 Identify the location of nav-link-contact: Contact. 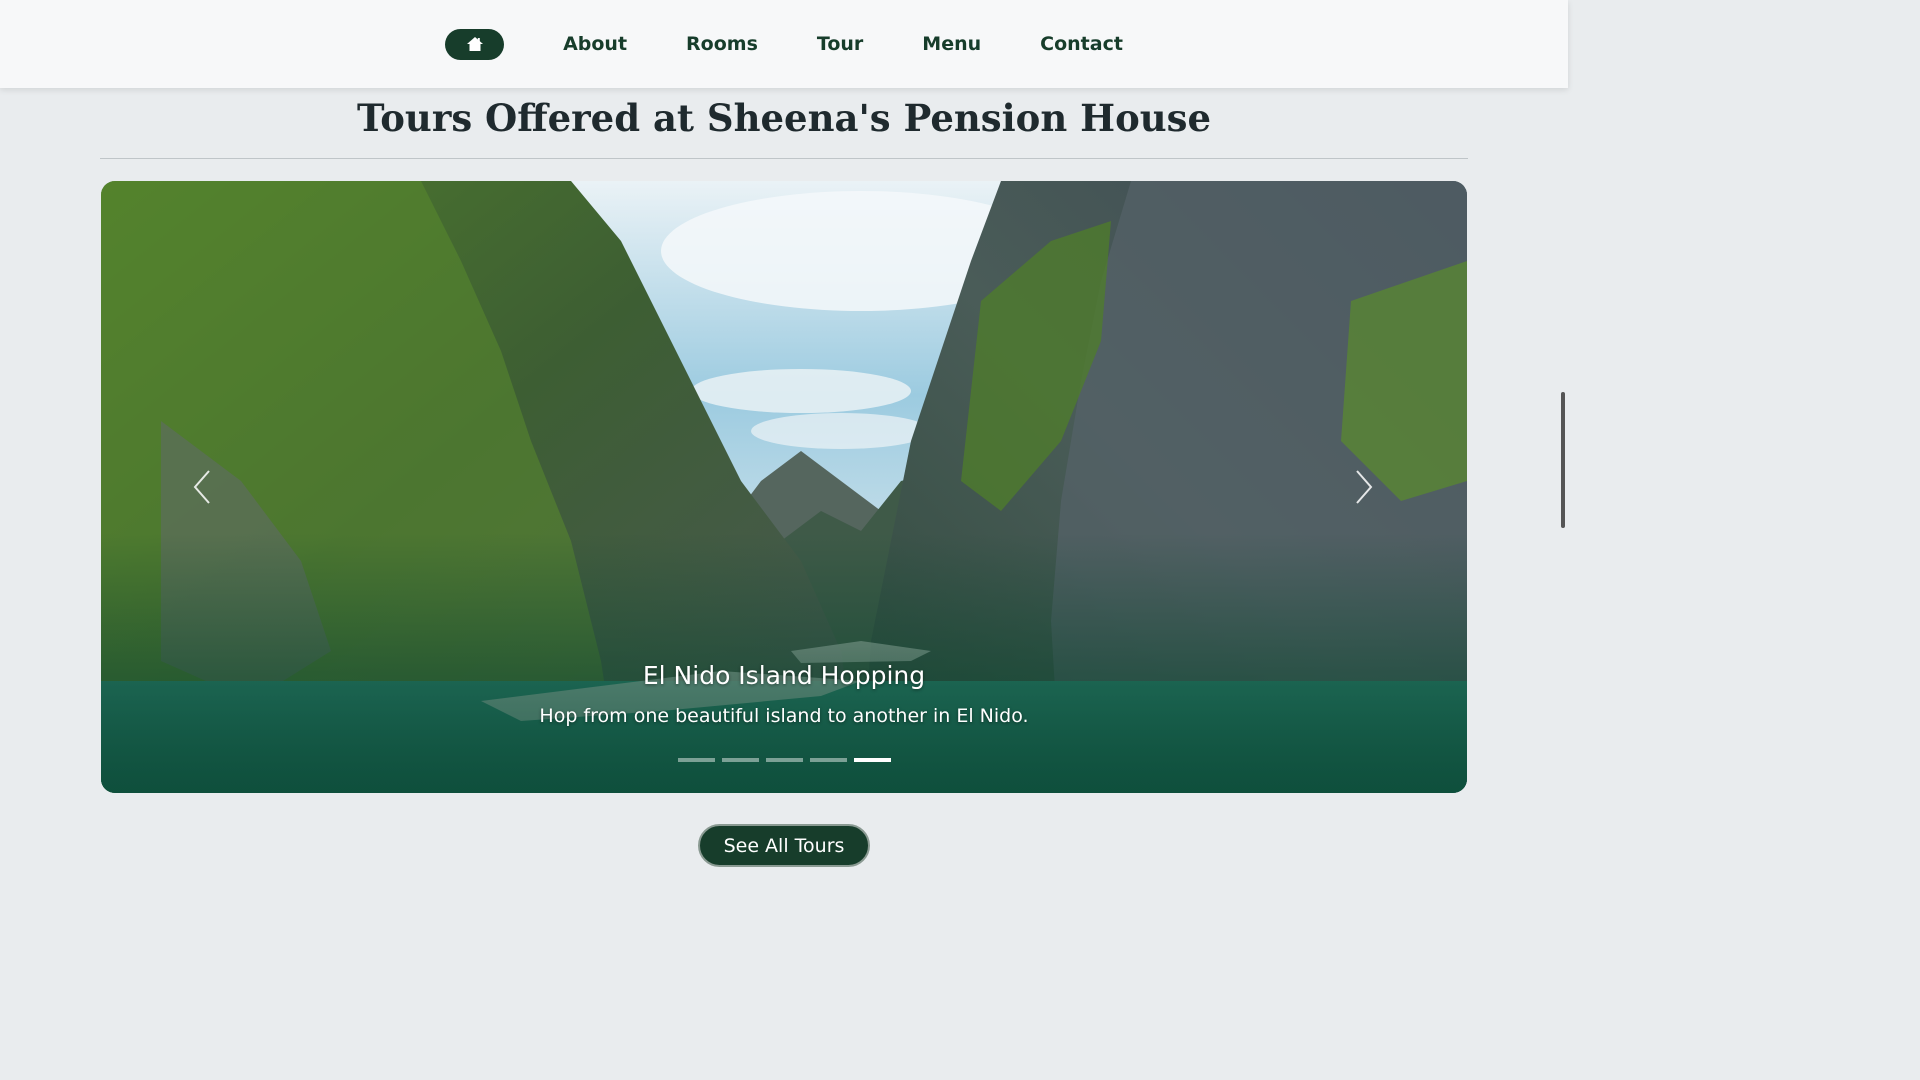
(1081, 44).